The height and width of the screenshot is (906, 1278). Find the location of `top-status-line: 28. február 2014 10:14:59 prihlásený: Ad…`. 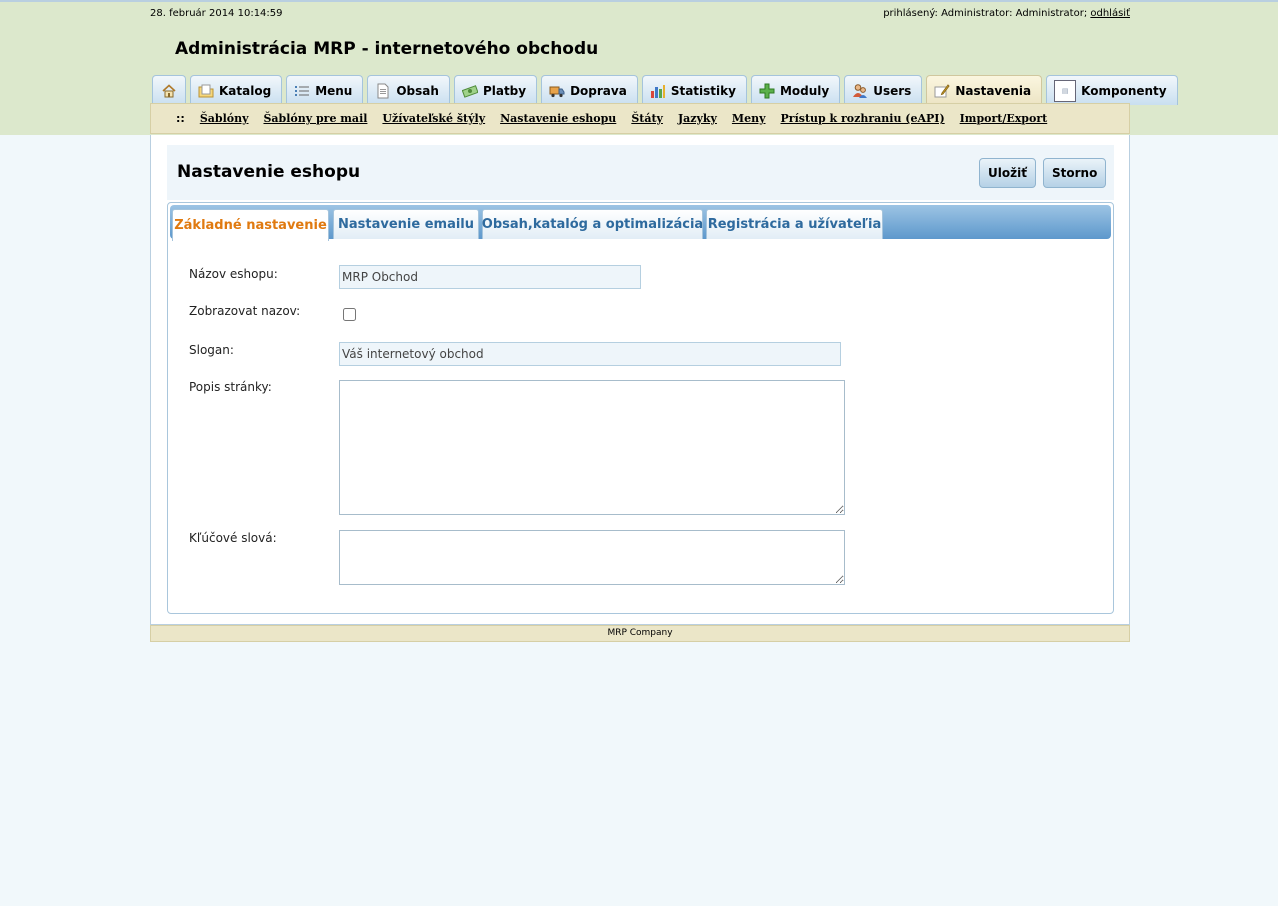

top-status-line: 28. február 2014 10:14:59 prihlásený: Ad… is located at coordinates (640, 15).